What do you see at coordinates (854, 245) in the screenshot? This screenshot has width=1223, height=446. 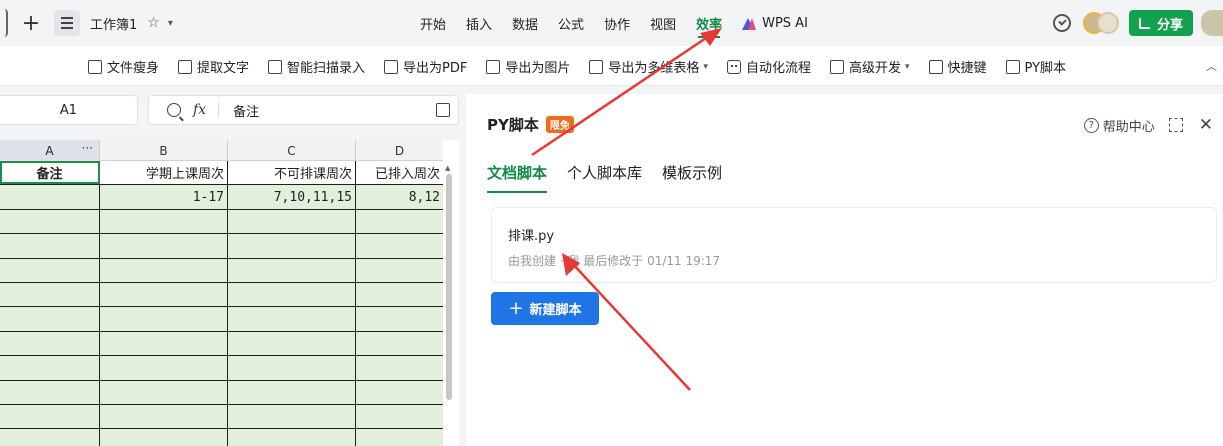 I see `script-card: 排课.py 由我创建 · 我 最后修改于 01/11 19:17` at bounding box center [854, 245].